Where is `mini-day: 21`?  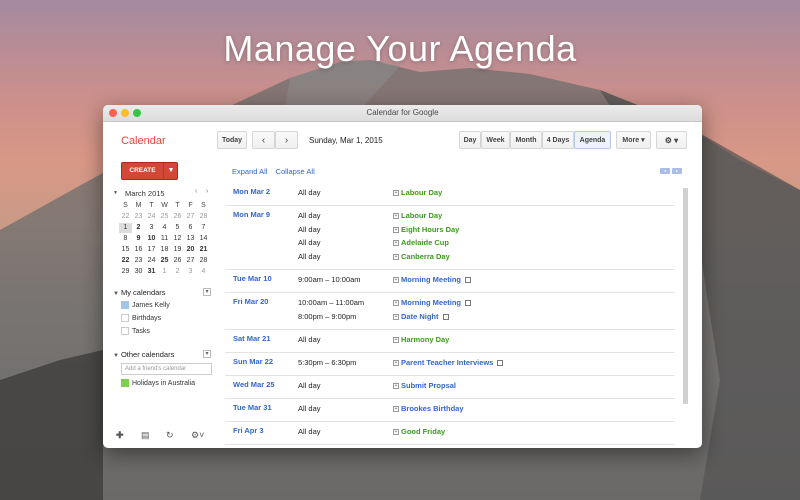
mini-day: 21 is located at coordinates (203, 250).